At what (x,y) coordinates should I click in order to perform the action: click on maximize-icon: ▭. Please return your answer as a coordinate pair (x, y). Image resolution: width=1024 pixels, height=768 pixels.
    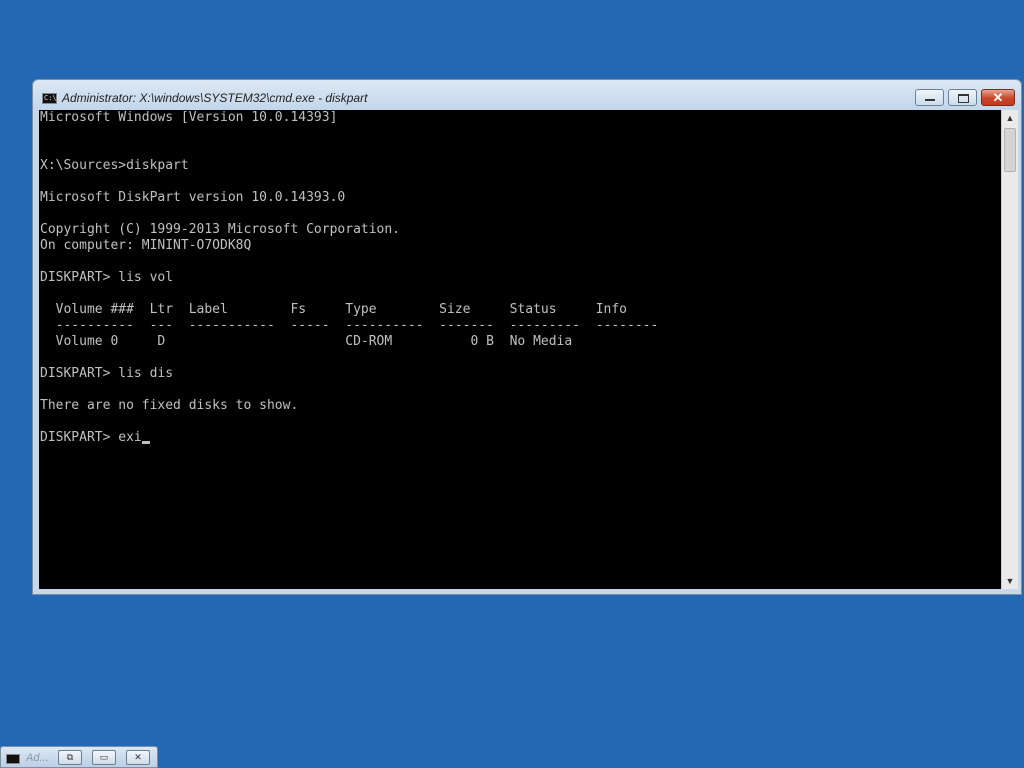
    Looking at the image, I should click on (104, 757).